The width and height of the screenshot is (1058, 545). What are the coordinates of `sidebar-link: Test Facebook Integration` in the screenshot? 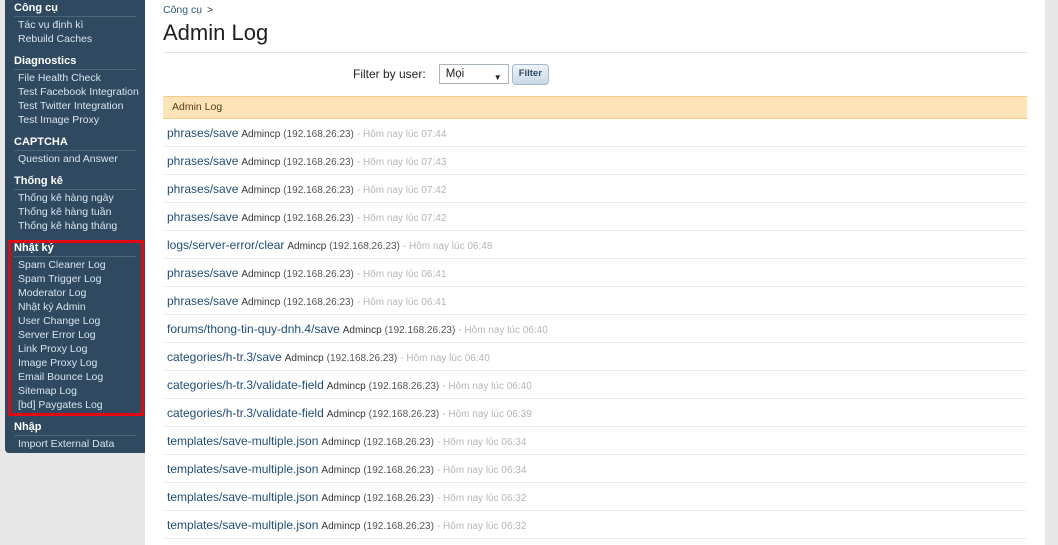 It's located at (78, 92).